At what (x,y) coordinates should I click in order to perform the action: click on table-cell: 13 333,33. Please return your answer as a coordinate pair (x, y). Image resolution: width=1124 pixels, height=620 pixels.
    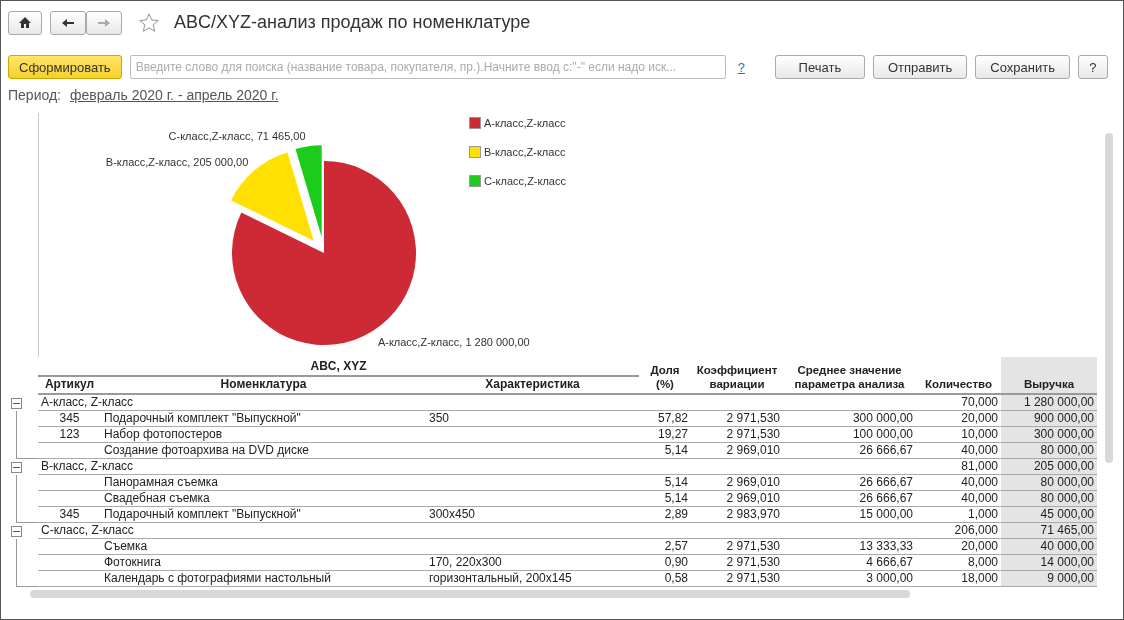
    Looking at the image, I should click on (849, 547).